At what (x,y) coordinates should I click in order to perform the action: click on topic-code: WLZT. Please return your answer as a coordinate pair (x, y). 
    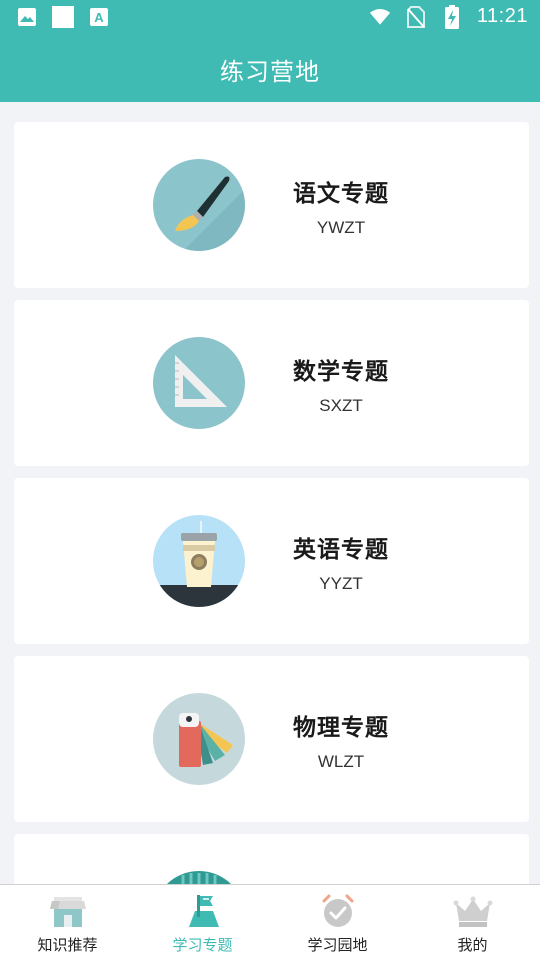
    Looking at the image, I should click on (341, 761).